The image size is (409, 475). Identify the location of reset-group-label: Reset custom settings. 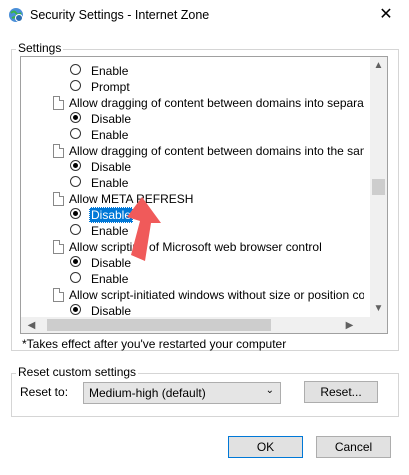
(77, 372).